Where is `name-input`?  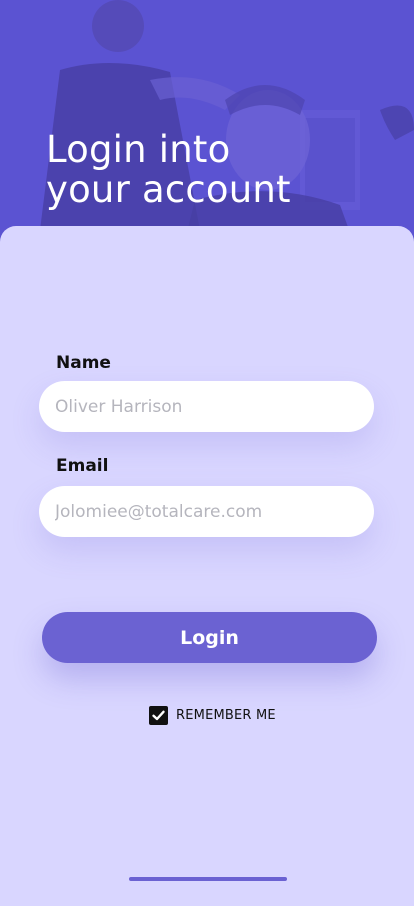 name-input is located at coordinates (206, 406).